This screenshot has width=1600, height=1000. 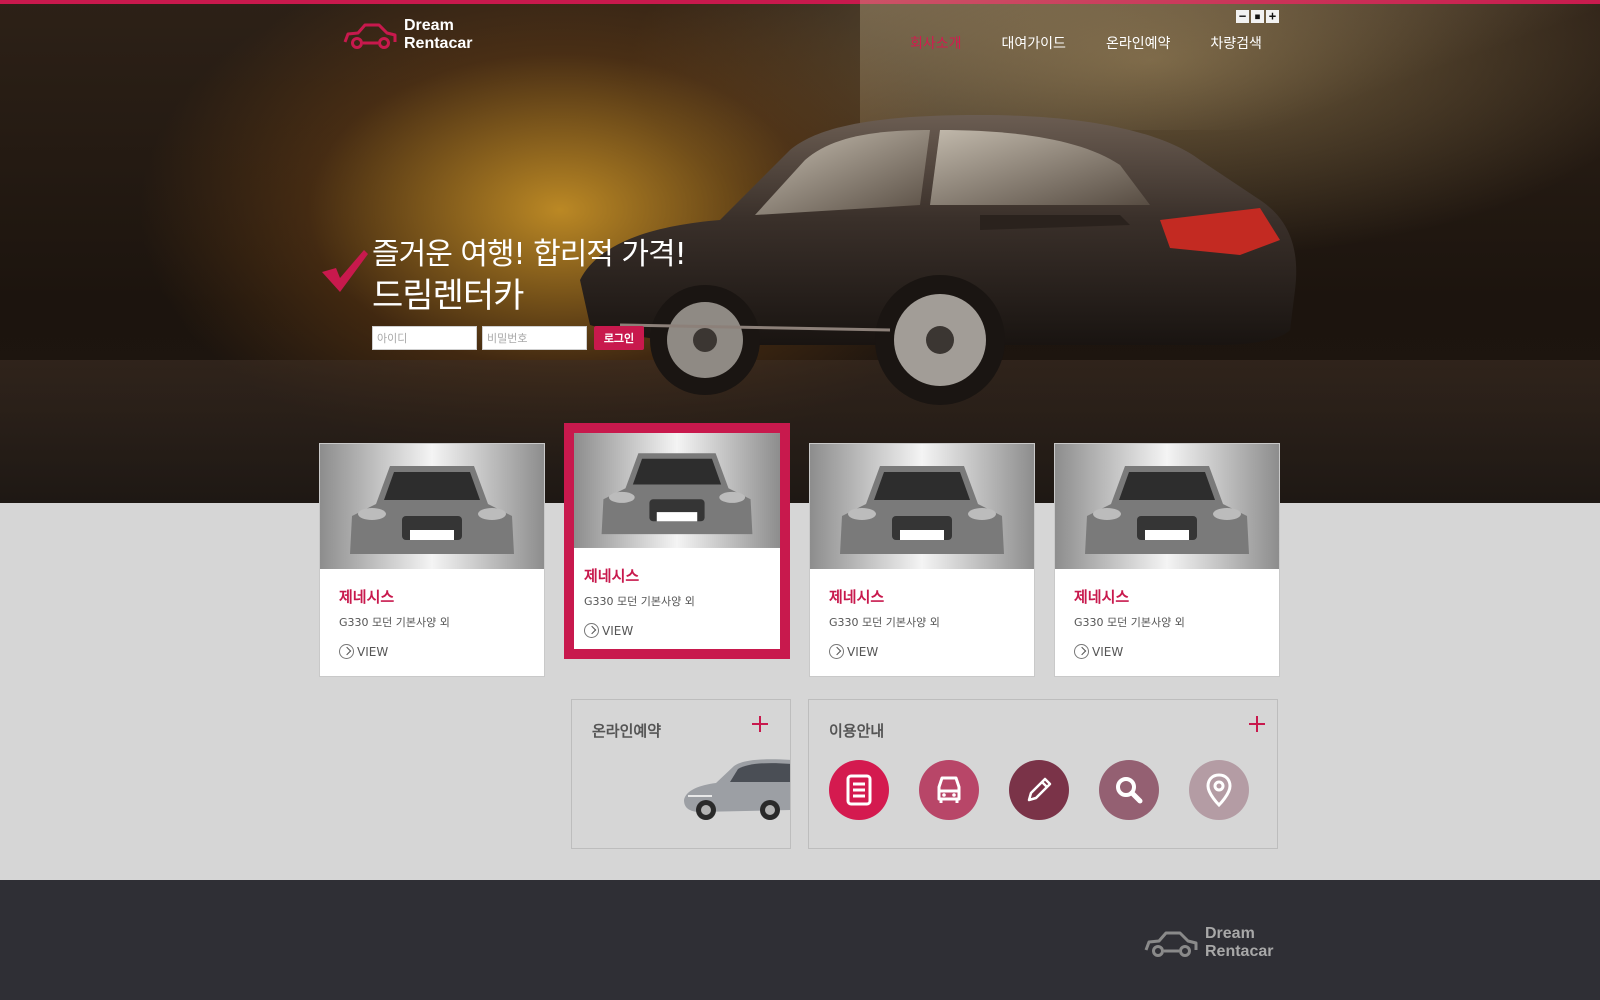 What do you see at coordinates (529, 254) in the screenshot?
I see `slogan-line1: 즐거운 여행! 합리적 가격!` at bounding box center [529, 254].